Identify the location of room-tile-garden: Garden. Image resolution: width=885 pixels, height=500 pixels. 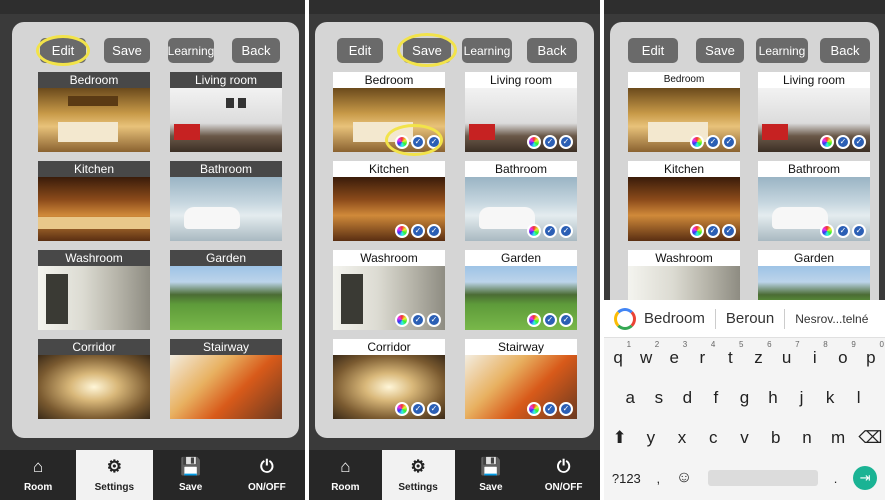
(226, 290).